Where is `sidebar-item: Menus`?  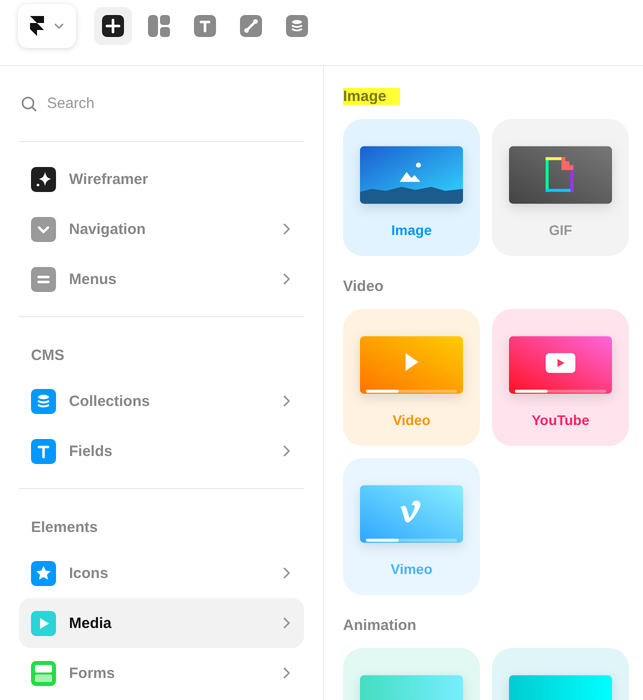 sidebar-item: Menus is located at coordinates (161, 279).